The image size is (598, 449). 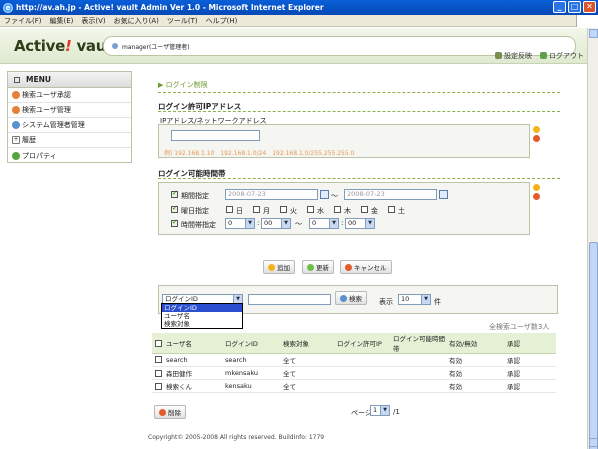 I want to click on scrollbar-thumb, so click(x=593, y=345).